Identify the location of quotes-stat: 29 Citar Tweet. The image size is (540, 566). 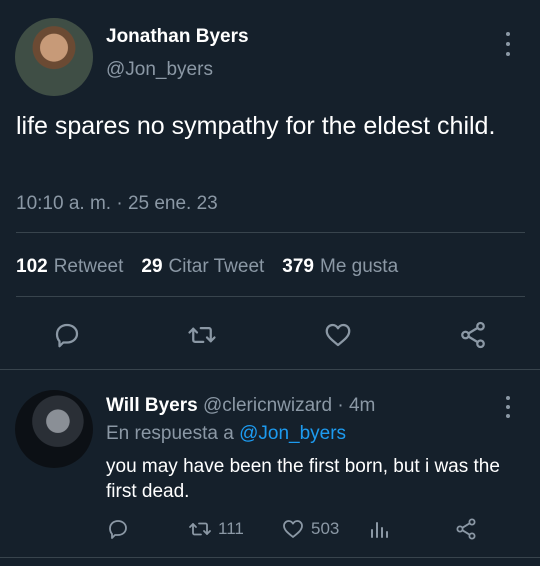
(202, 267).